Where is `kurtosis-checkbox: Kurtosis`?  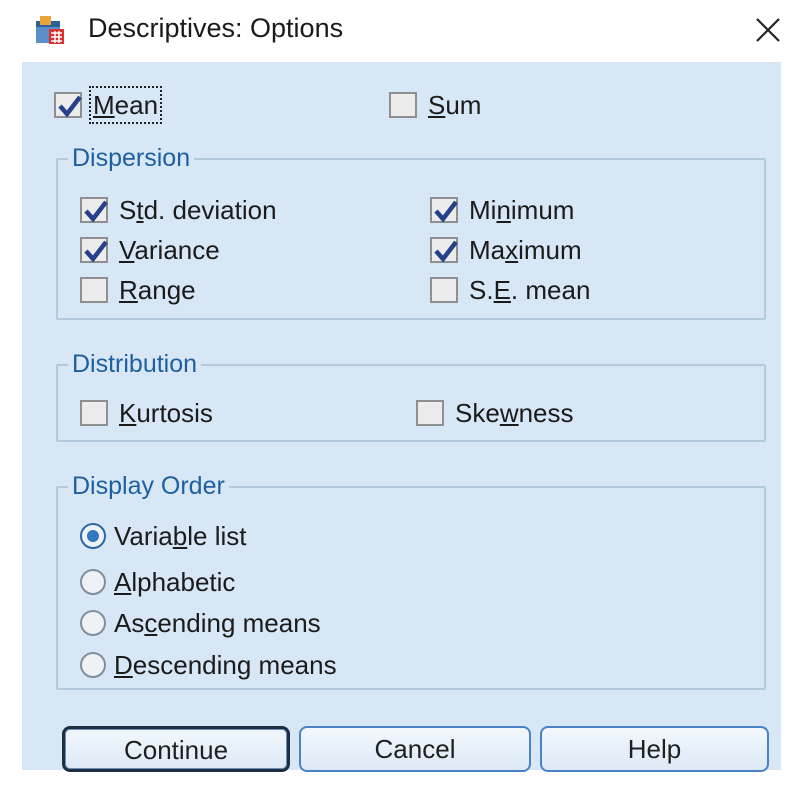
kurtosis-checkbox: Kurtosis is located at coordinates (146, 413).